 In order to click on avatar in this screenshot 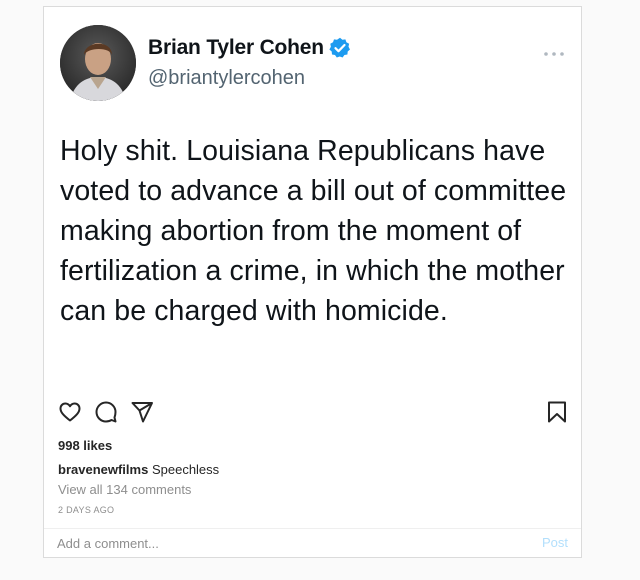, I will do `click(98, 63)`.